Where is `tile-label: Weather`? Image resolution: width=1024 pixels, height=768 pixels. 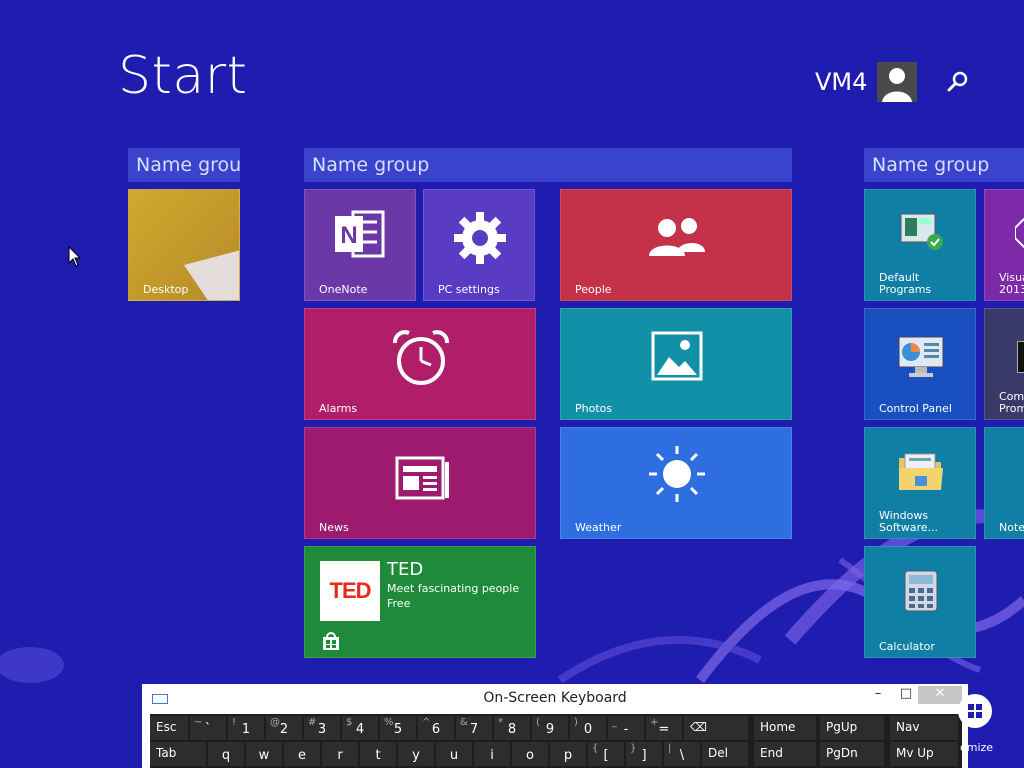
tile-label: Weather is located at coordinates (598, 527).